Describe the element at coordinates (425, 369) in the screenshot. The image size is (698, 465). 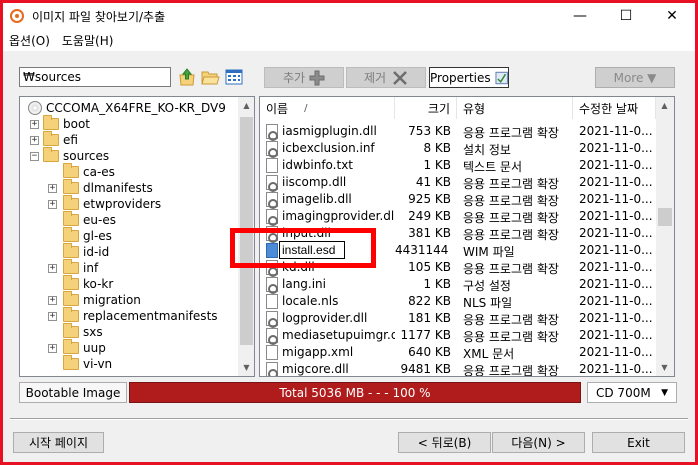
I see `cell-size: 9481 KB` at that location.